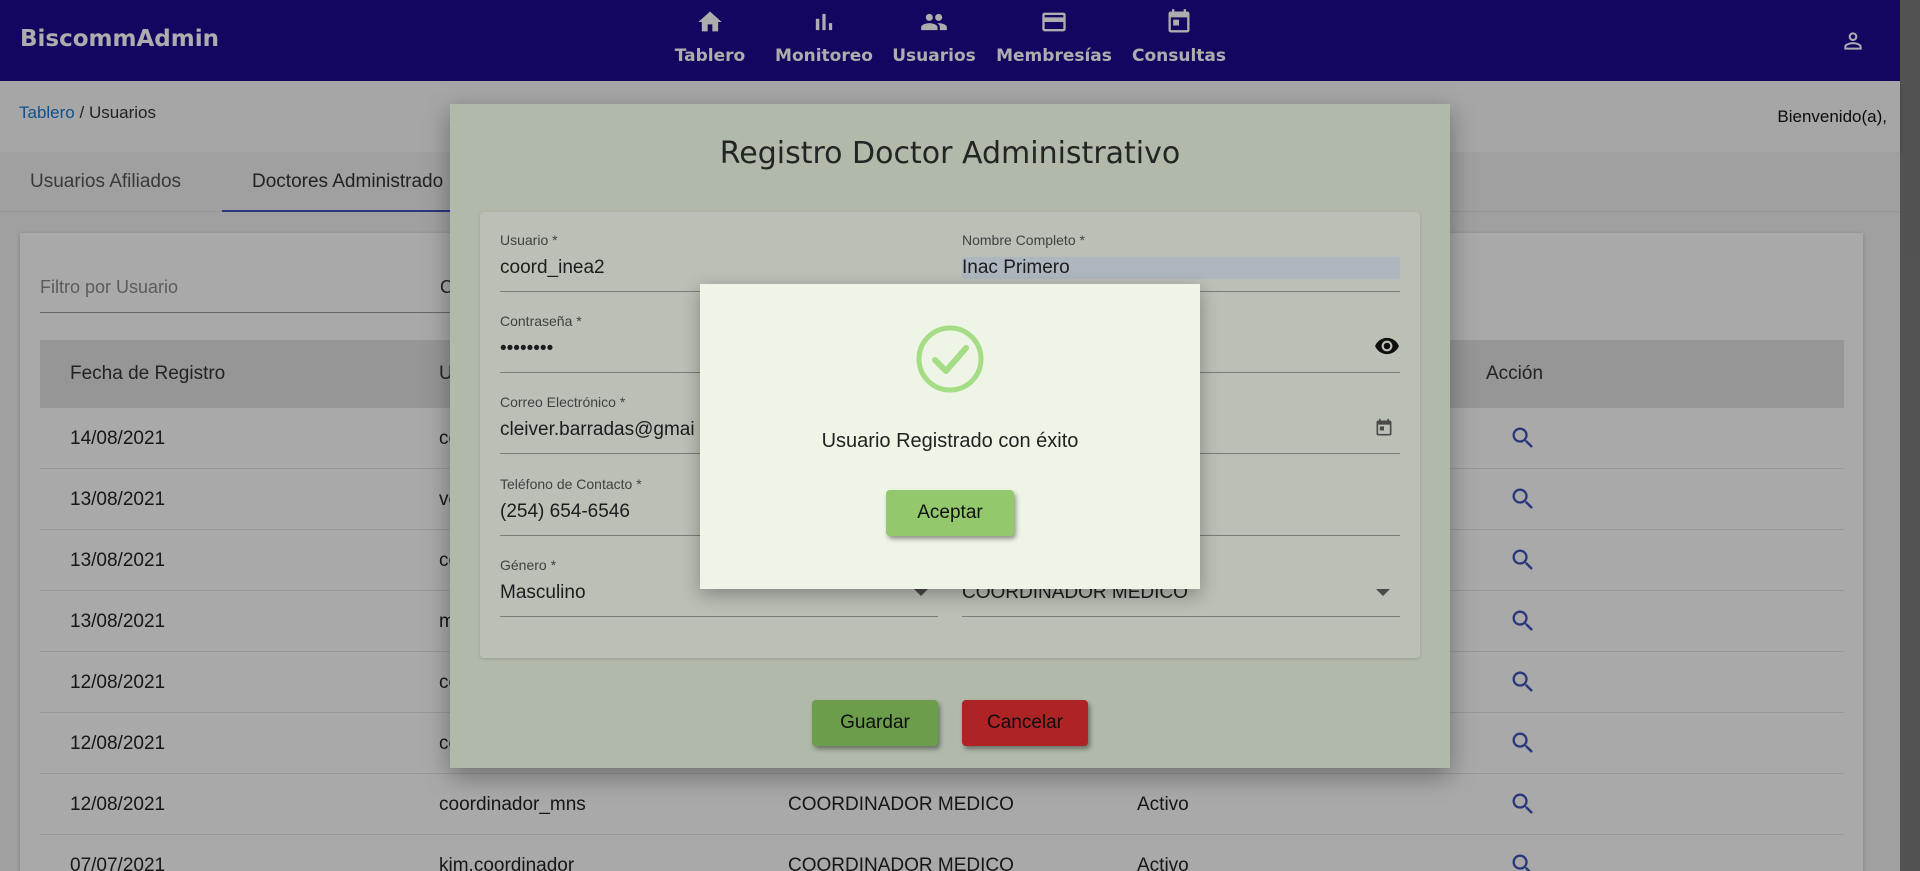  What do you see at coordinates (950, 359) in the screenshot?
I see `success-check-icon` at bounding box center [950, 359].